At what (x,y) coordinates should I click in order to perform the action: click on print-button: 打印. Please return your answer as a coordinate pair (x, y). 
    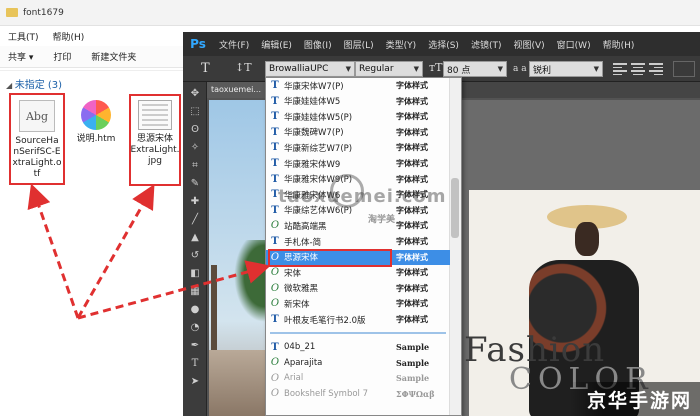
    Looking at the image, I should click on (62, 56).